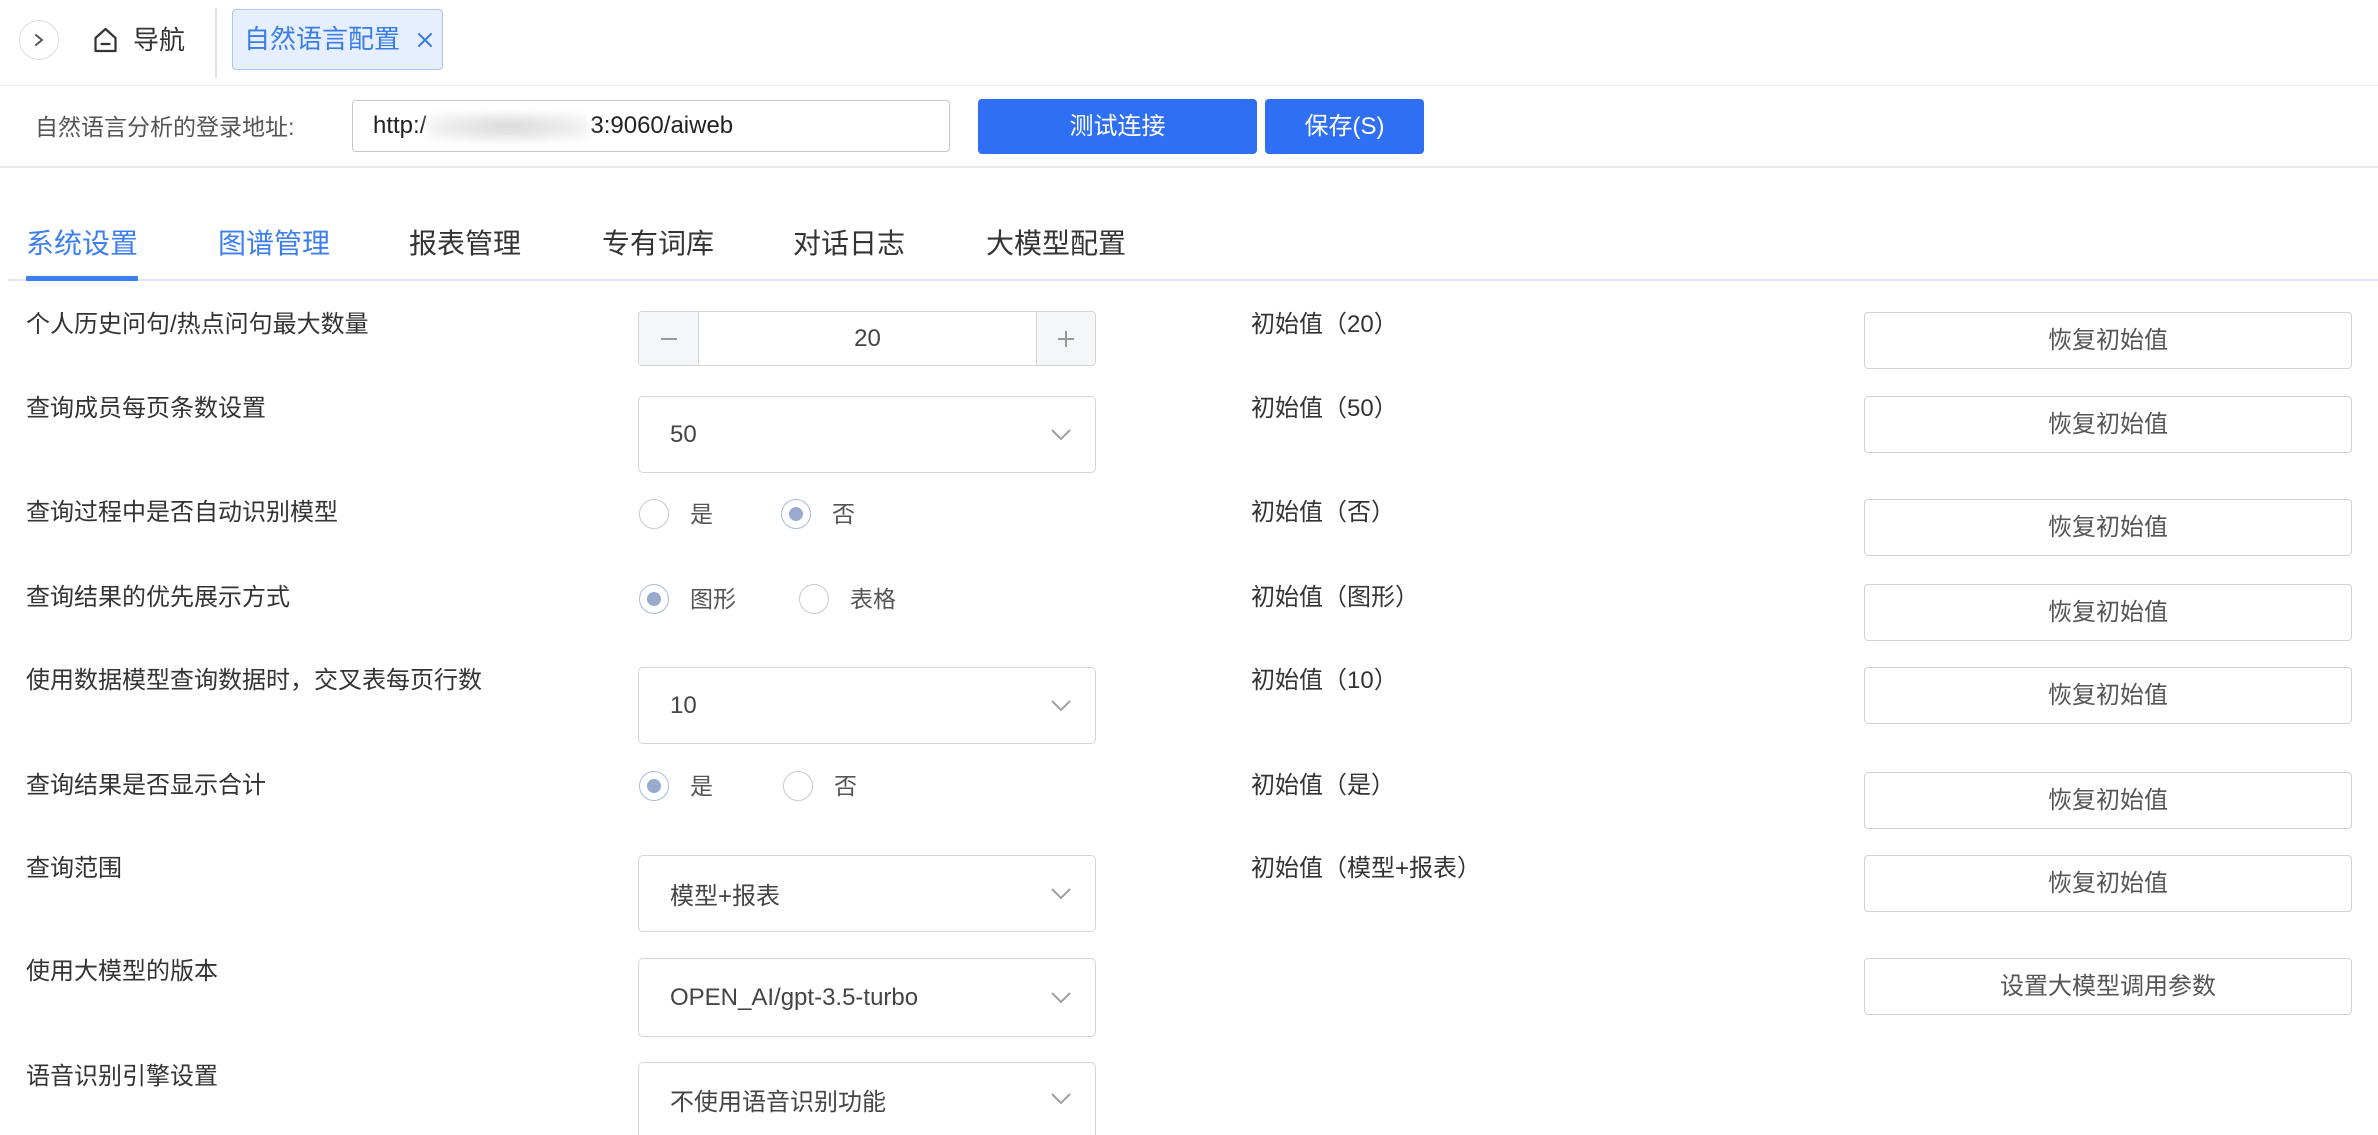  What do you see at coordinates (778, 1102) in the screenshot?
I see `select-value: 不使用语音识别功能` at bounding box center [778, 1102].